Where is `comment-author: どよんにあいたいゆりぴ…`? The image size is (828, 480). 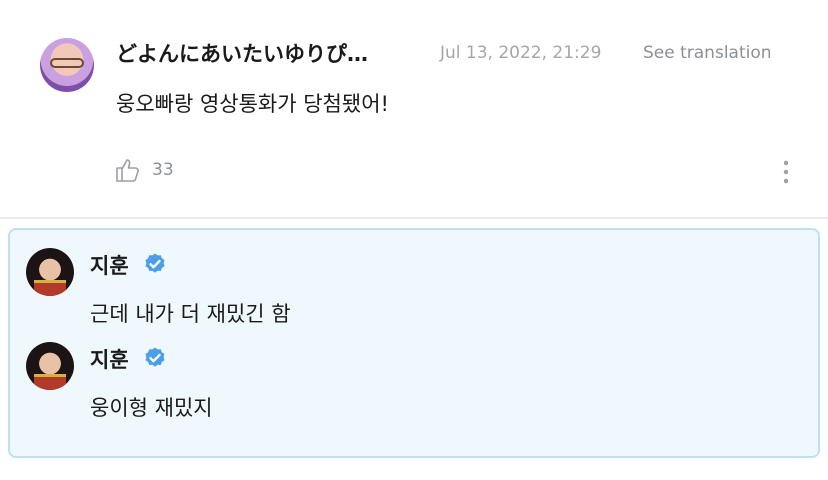
comment-author: どよんにあいたいゆりぴ… is located at coordinates (242, 53).